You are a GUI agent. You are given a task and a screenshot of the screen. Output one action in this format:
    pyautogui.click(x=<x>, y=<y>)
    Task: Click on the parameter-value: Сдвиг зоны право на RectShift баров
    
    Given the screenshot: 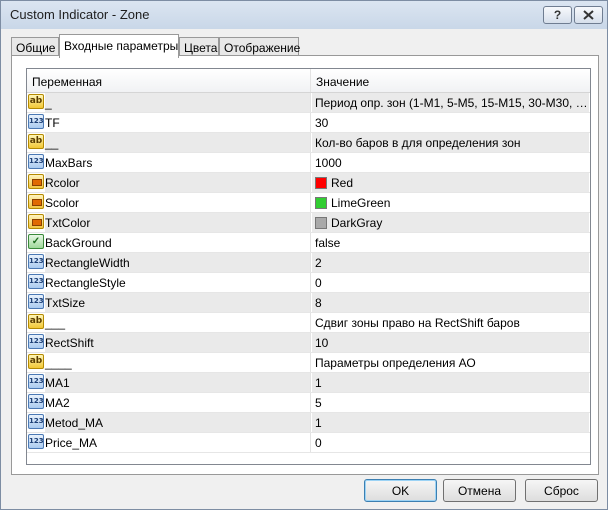 What is the action you would take?
    pyautogui.click(x=450, y=322)
    